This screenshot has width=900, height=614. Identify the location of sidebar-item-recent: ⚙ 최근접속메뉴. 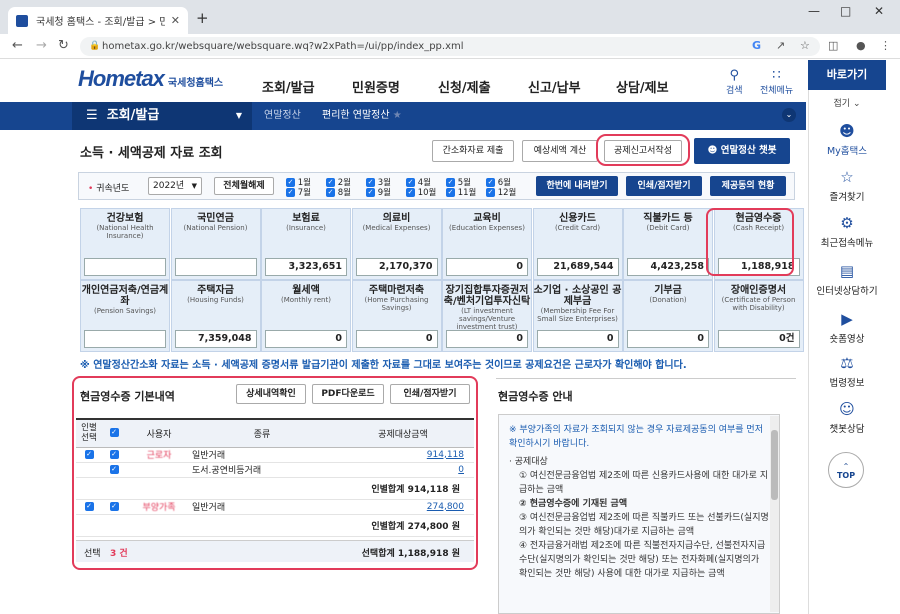
(847, 231).